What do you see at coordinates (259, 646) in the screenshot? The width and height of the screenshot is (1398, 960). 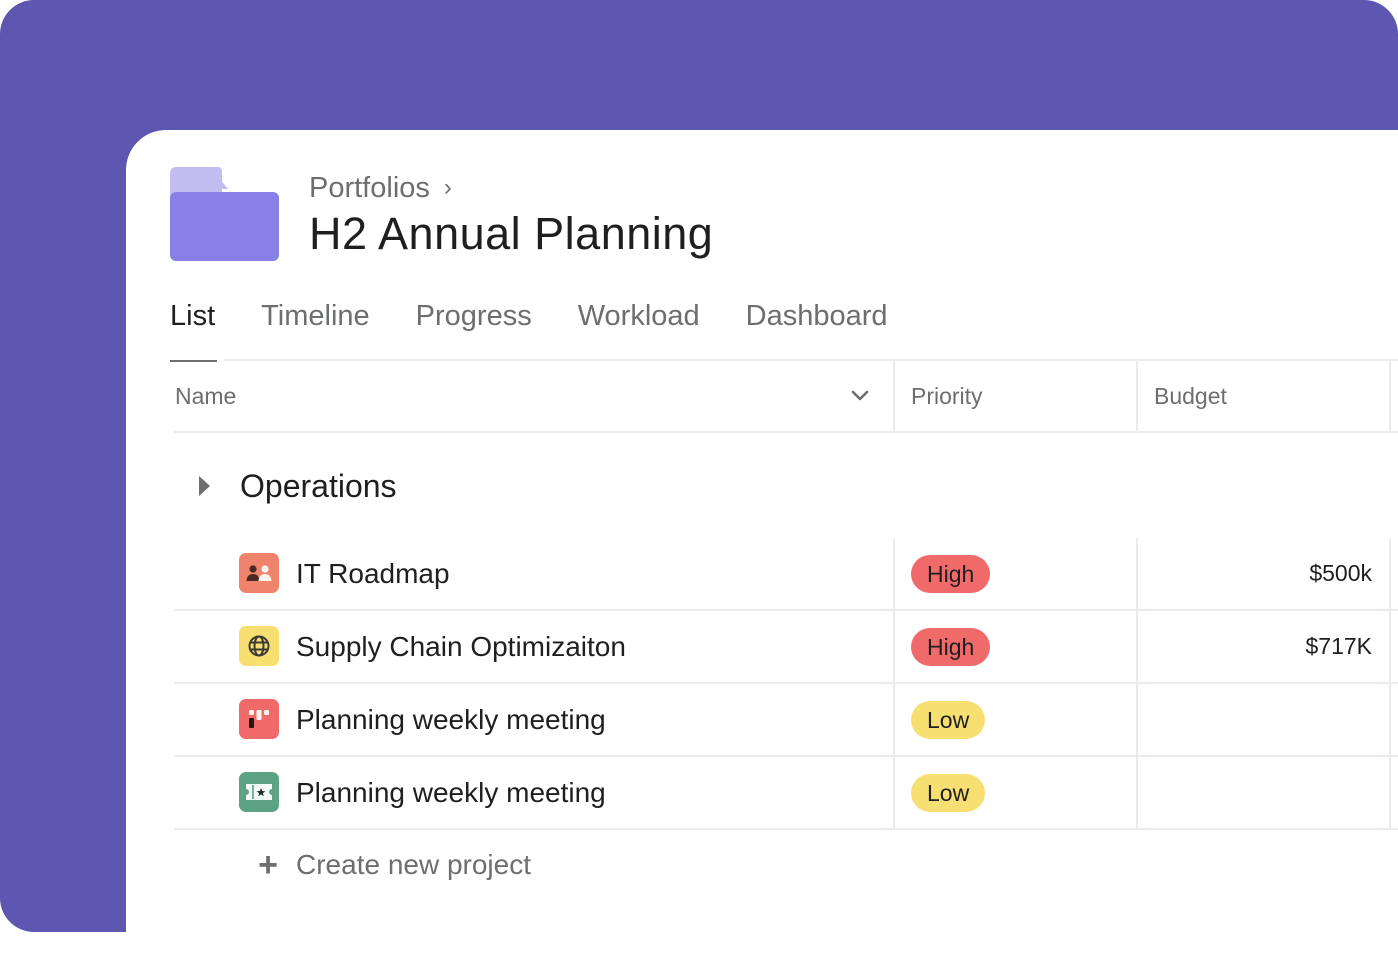 I see `globe-icon` at bounding box center [259, 646].